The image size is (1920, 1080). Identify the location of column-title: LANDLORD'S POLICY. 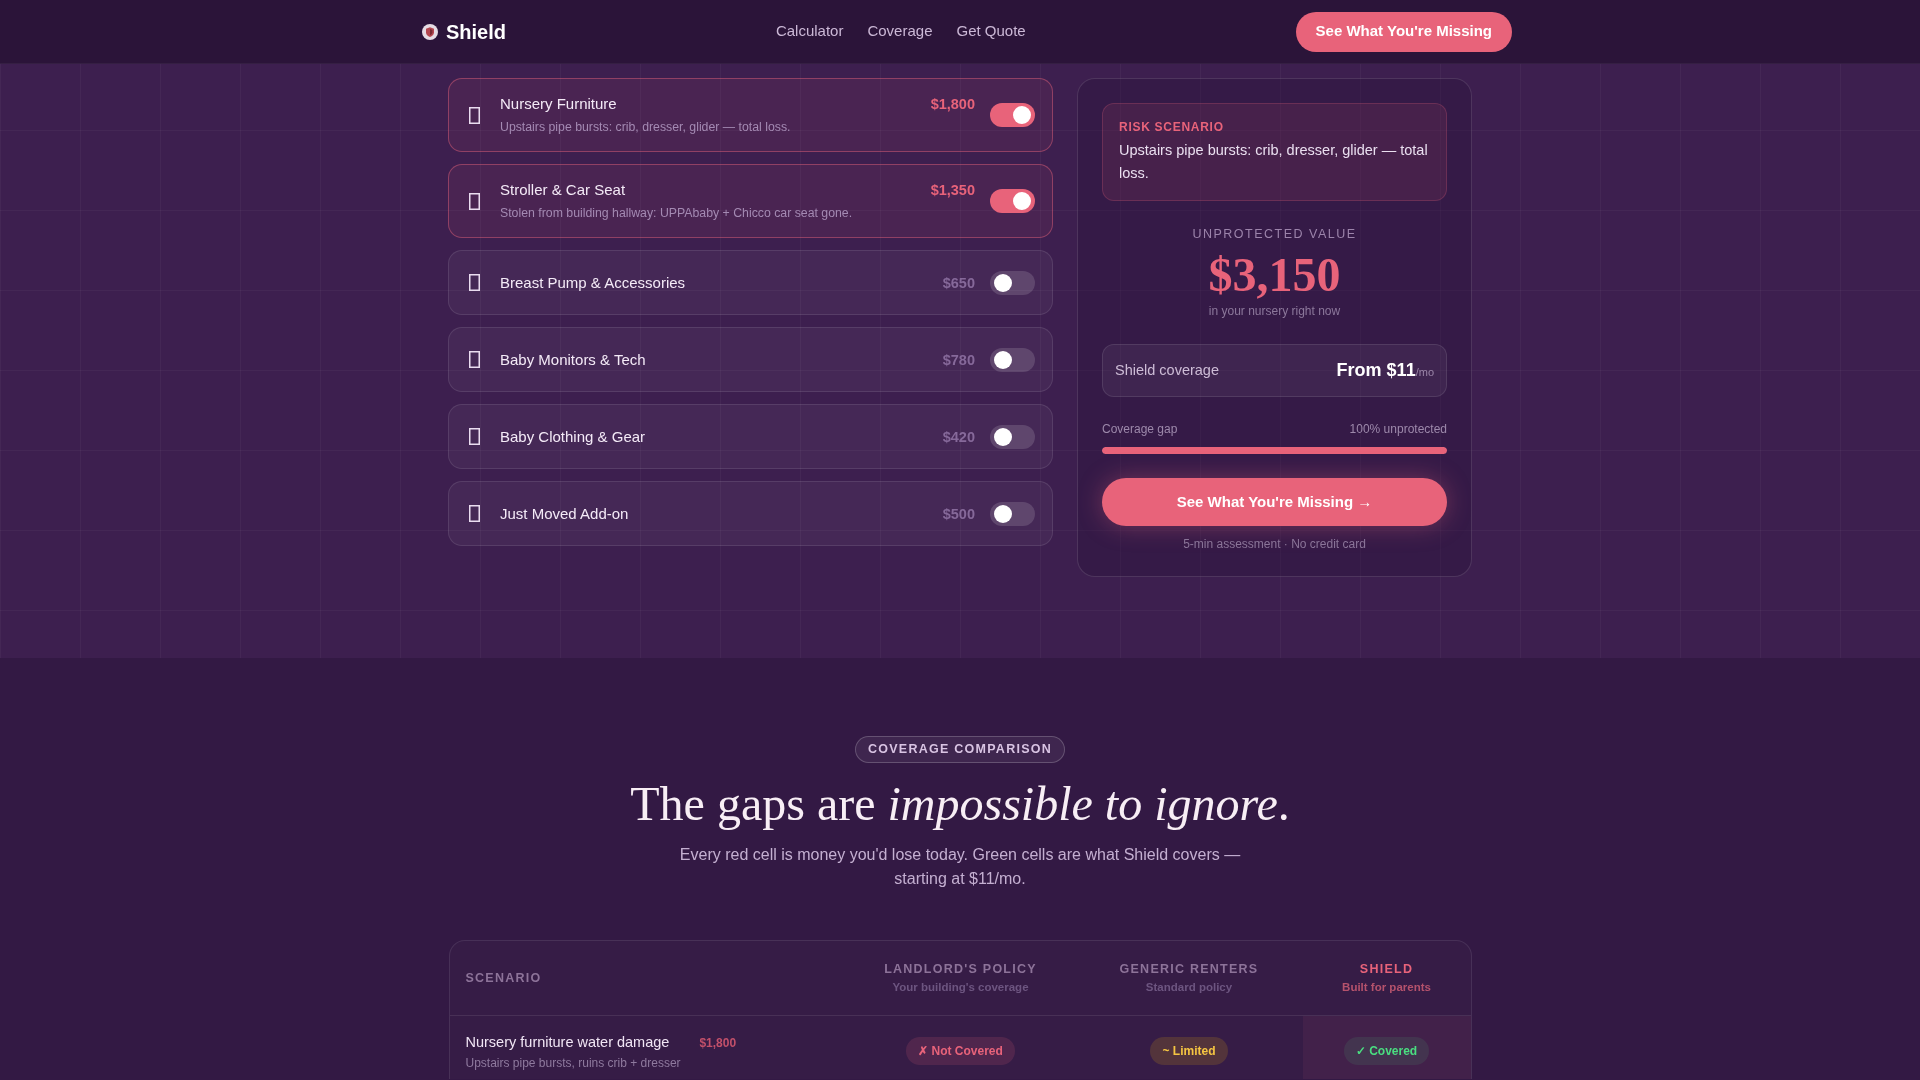
(960, 969).